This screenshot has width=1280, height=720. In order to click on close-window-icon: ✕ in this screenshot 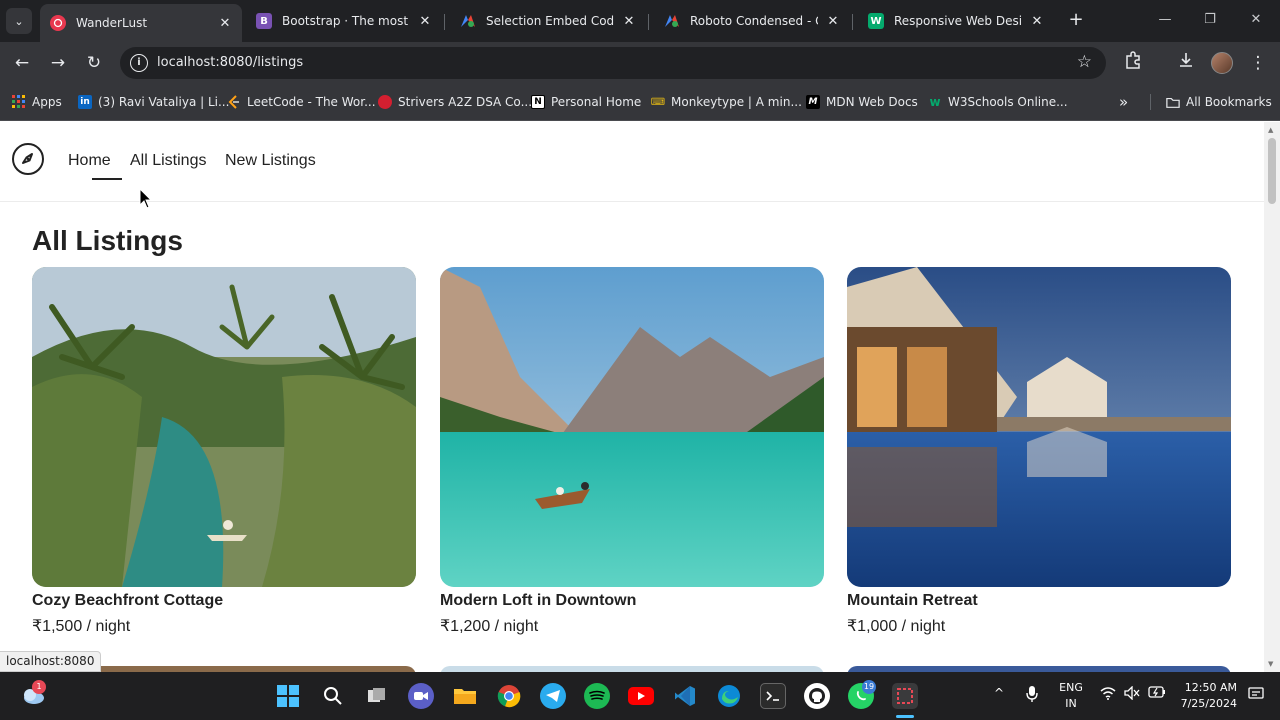, I will do `click(1256, 20)`.